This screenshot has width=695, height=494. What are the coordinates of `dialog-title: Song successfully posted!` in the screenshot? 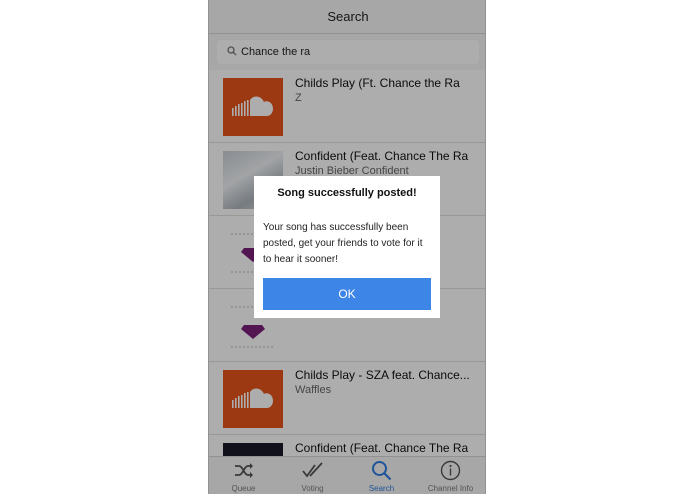 It's located at (347, 193).